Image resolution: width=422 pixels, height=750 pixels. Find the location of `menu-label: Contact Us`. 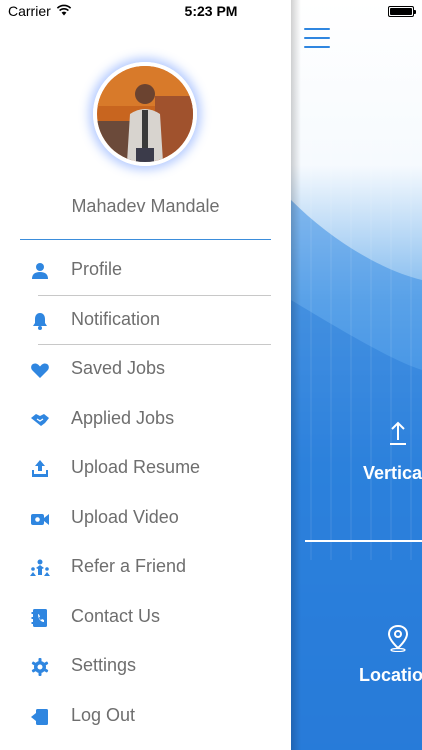

menu-label: Contact Us is located at coordinates (116, 615).